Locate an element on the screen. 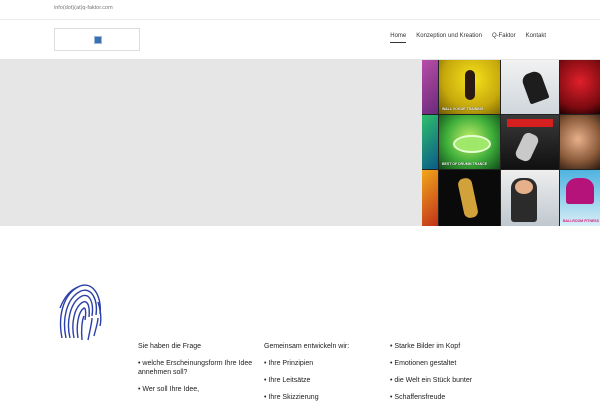 This screenshot has height=410, width=600. album-cover: BALLROOM FITNESS is located at coordinates (580, 198).